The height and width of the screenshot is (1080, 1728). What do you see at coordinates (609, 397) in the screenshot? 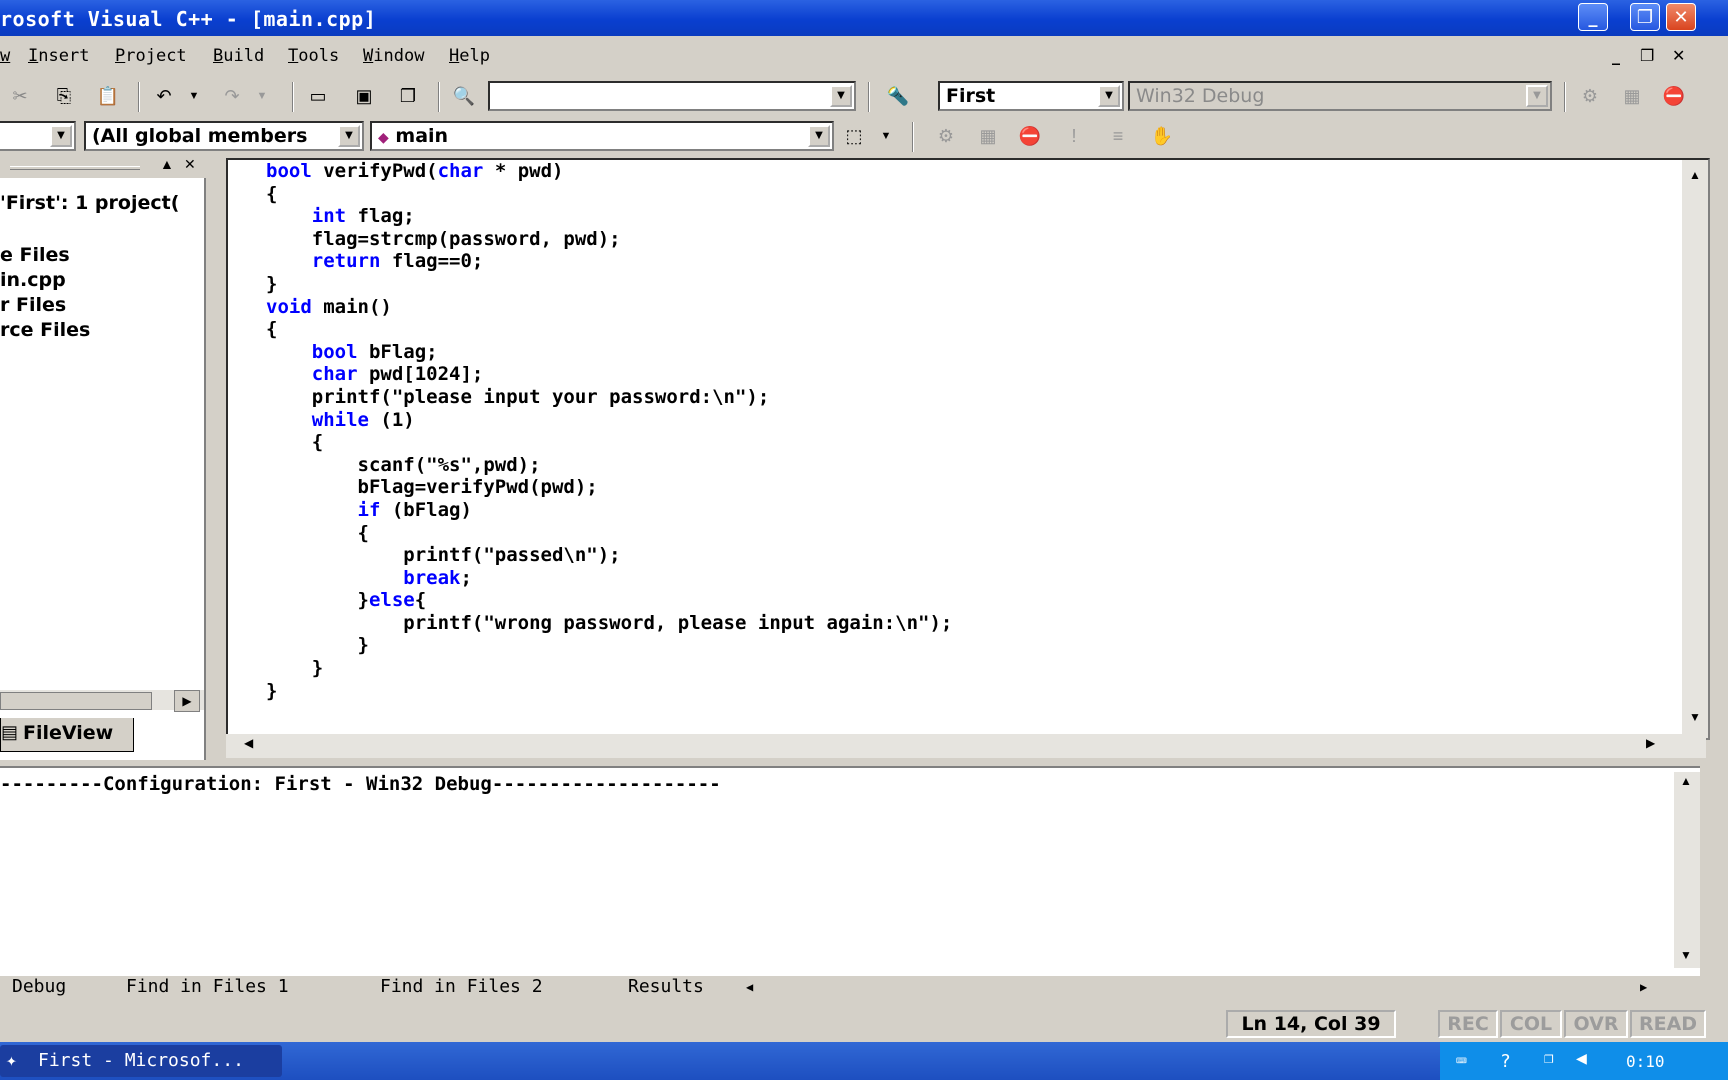
I see `code-line: printf("please input your password:\n");` at bounding box center [609, 397].